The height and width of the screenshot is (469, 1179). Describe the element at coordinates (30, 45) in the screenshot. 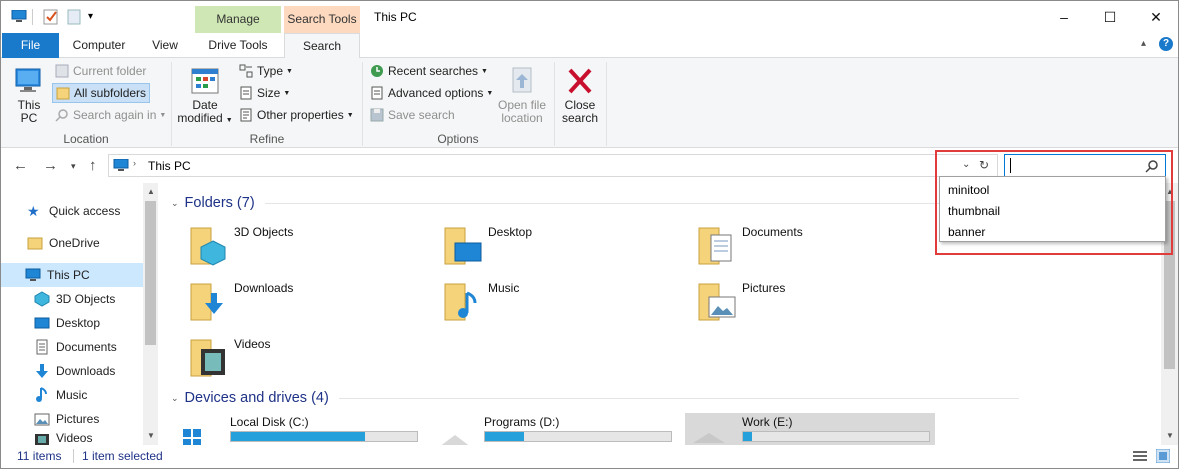

I see `tab-file: File` at that location.